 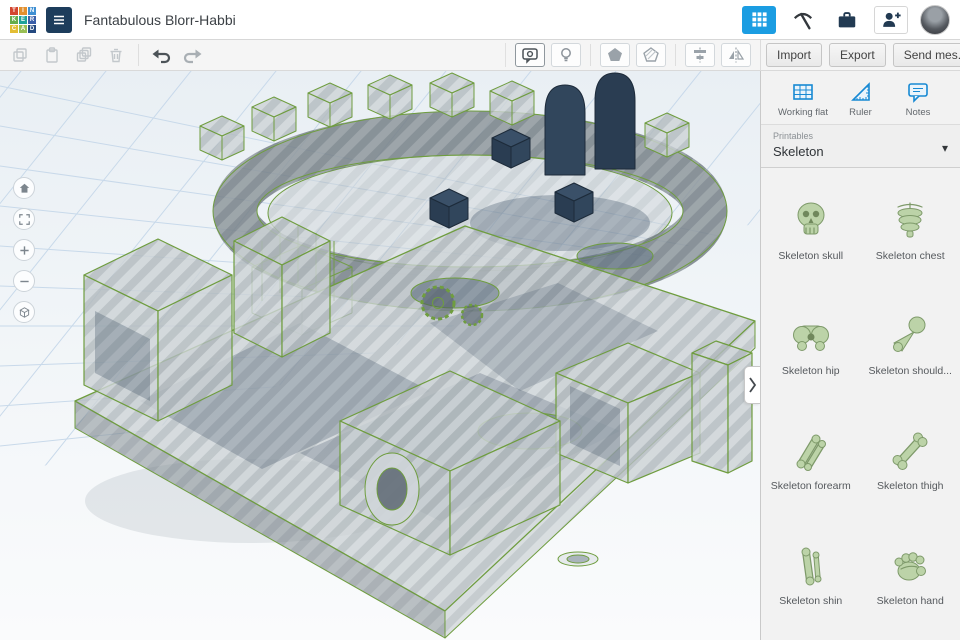 I want to click on cube-icon, so click(x=24, y=312).